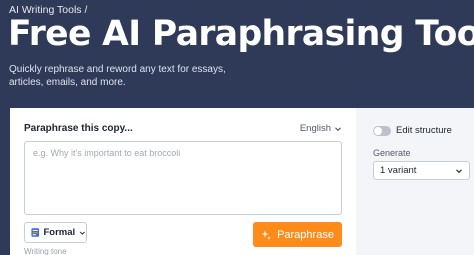 The width and height of the screenshot is (474, 255). I want to click on toggle-switch, so click(382, 130).